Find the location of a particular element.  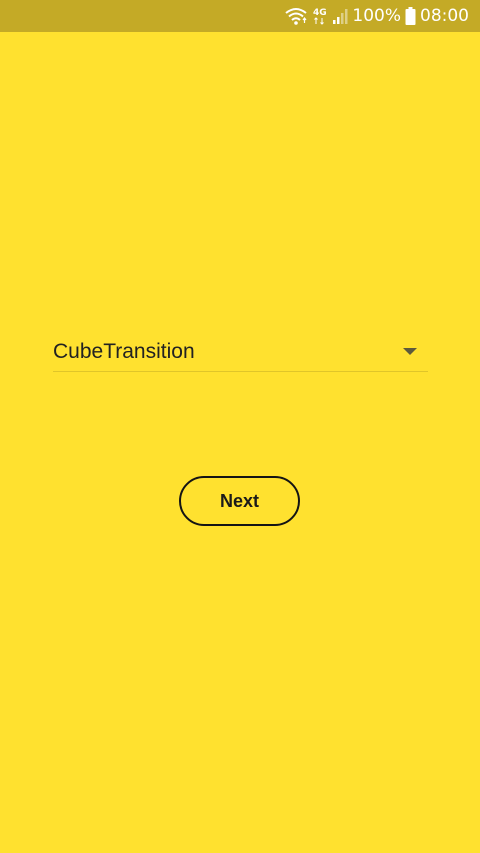

network-type-icon: 4G is located at coordinates (320, 16).